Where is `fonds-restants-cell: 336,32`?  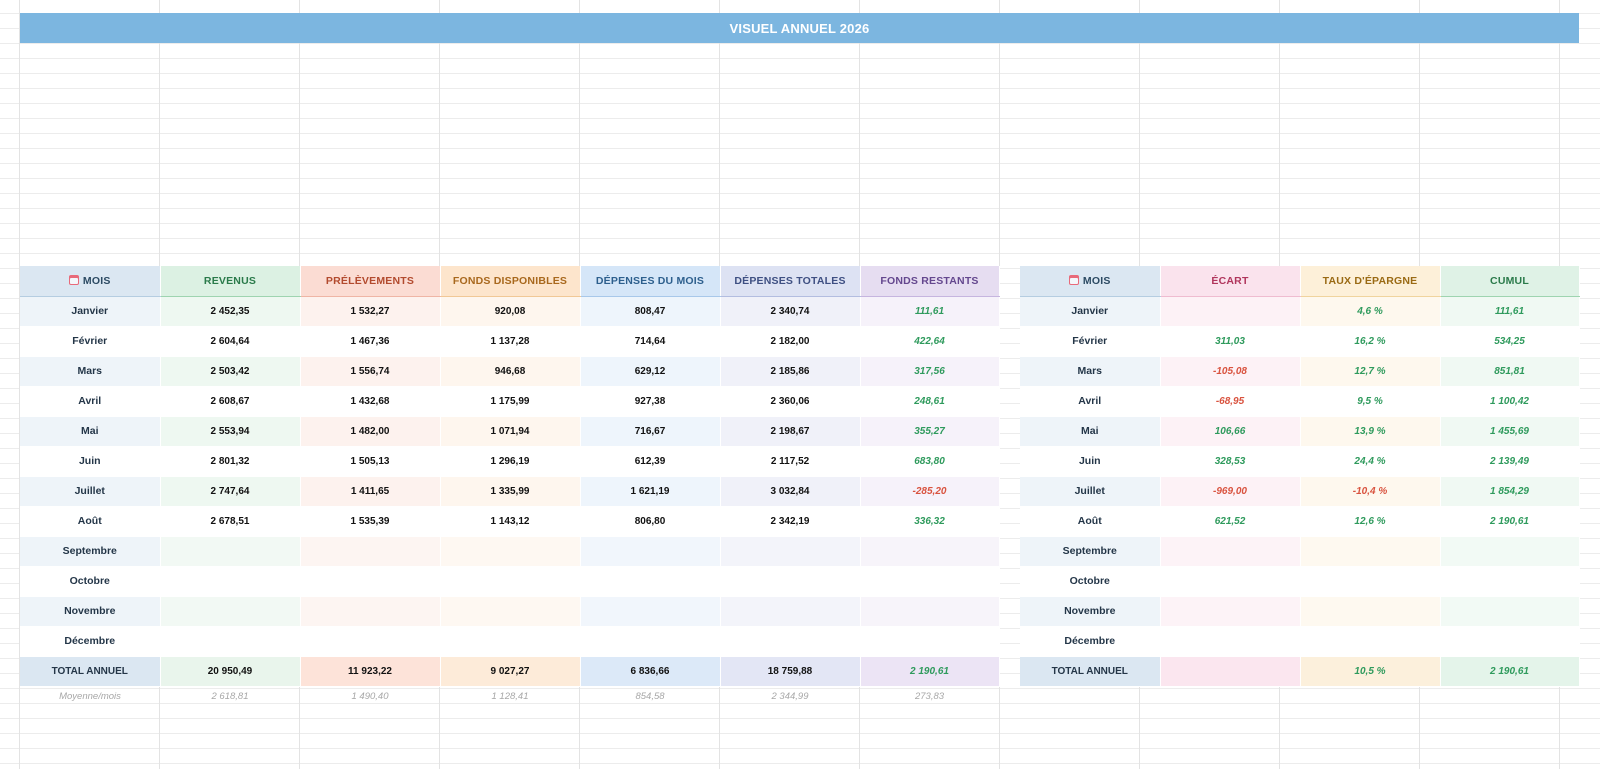 fonds-restants-cell: 336,32 is located at coordinates (930, 521).